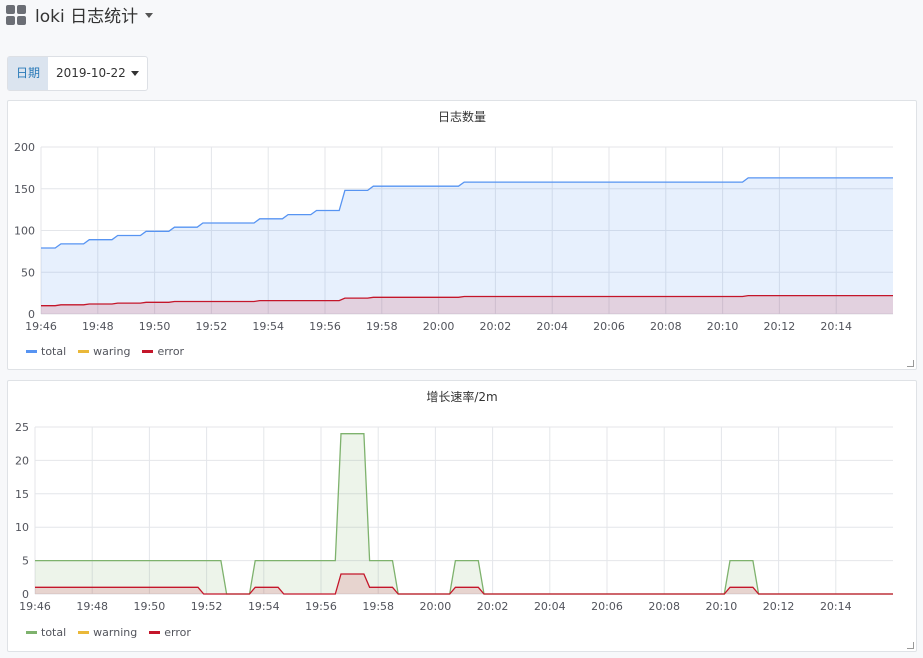  I want to click on y-tick-label: 50, so click(28, 272).